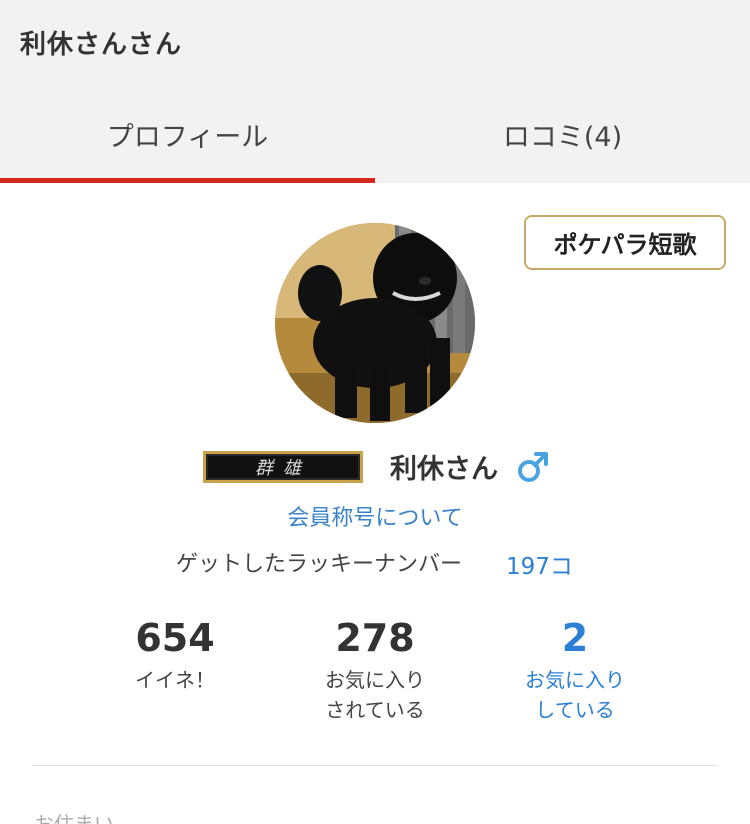 The height and width of the screenshot is (824, 750). What do you see at coordinates (283, 467) in the screenshot?
I see `member-title-badge: 群雄` at bounding box center [283, 467].